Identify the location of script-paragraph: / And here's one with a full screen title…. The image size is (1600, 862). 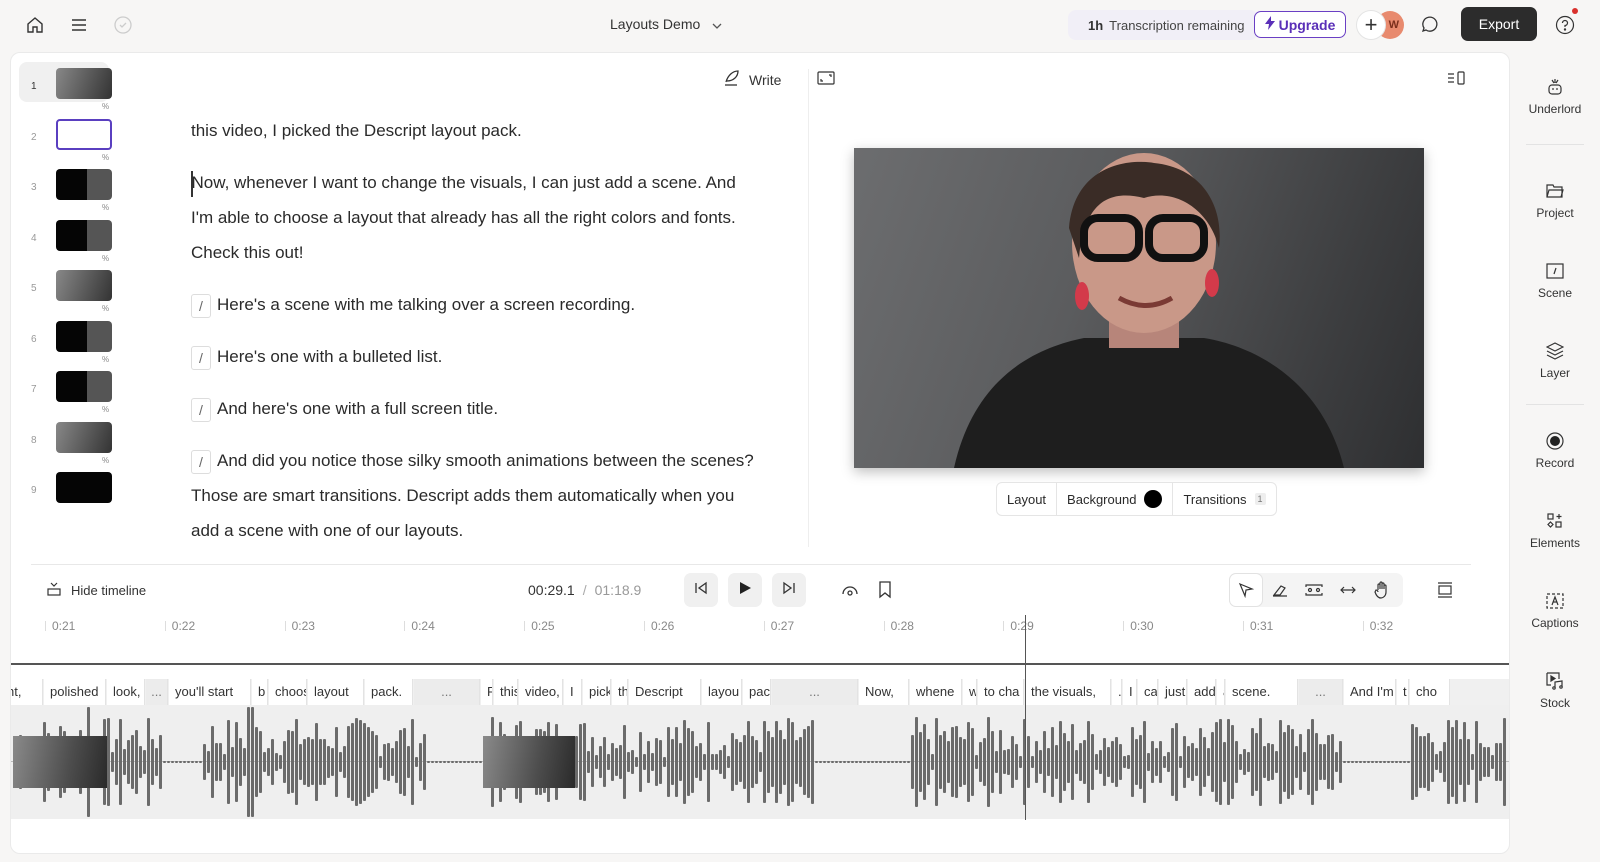
(476, 408).